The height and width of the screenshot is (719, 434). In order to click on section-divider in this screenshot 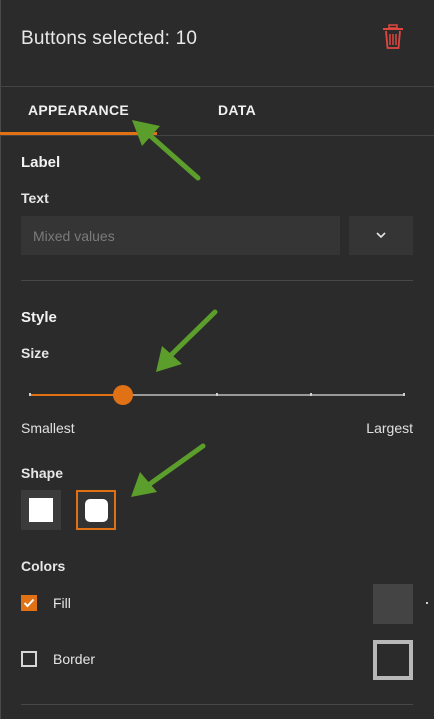, I will do `click(217, 280)`.